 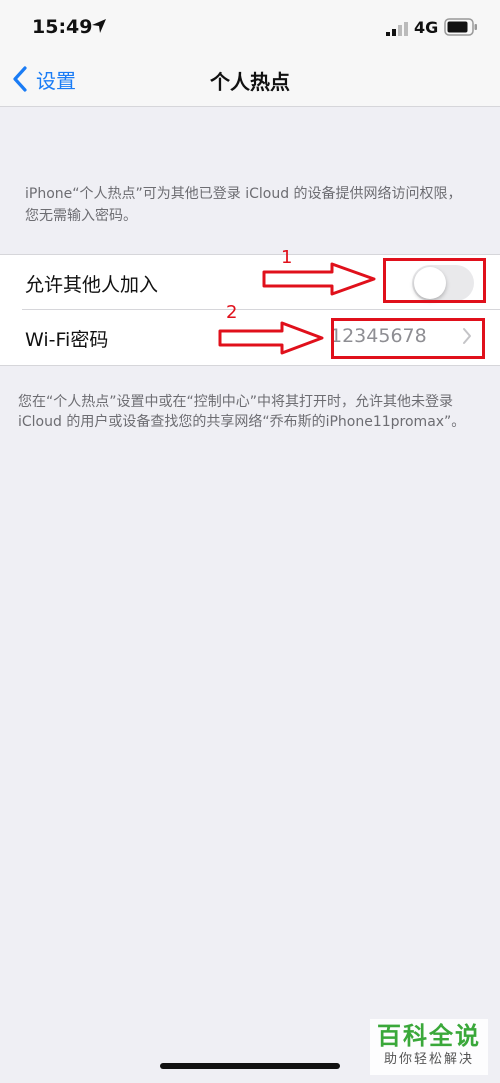 What do you see at coordinates (67, 340) in the screenshot?
I see `wifi-password-label: Wi-Fi密码` at bounding box center [67, 340].